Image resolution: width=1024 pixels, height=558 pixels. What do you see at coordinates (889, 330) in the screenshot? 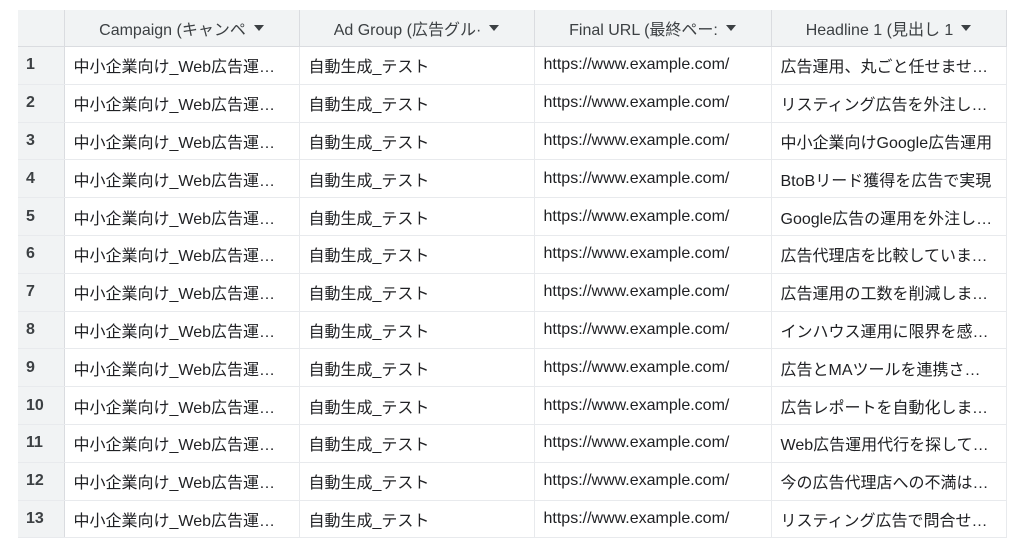
I see `cell-headline-1: インハウス運用に限界を感じたら` at bounding box center [889, 330].